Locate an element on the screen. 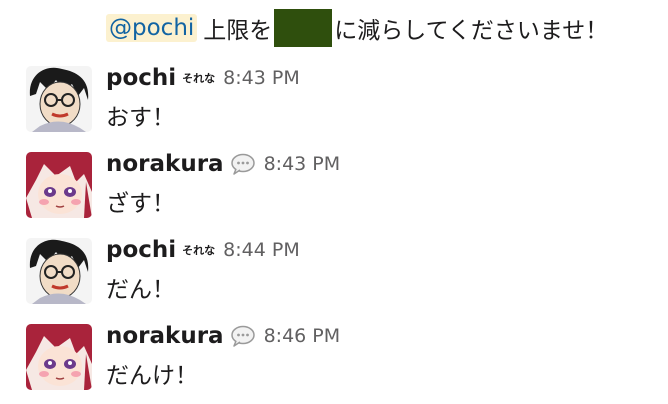  message-text-after: に減らしてくださいませ！ is located at coordinates (471, 31).